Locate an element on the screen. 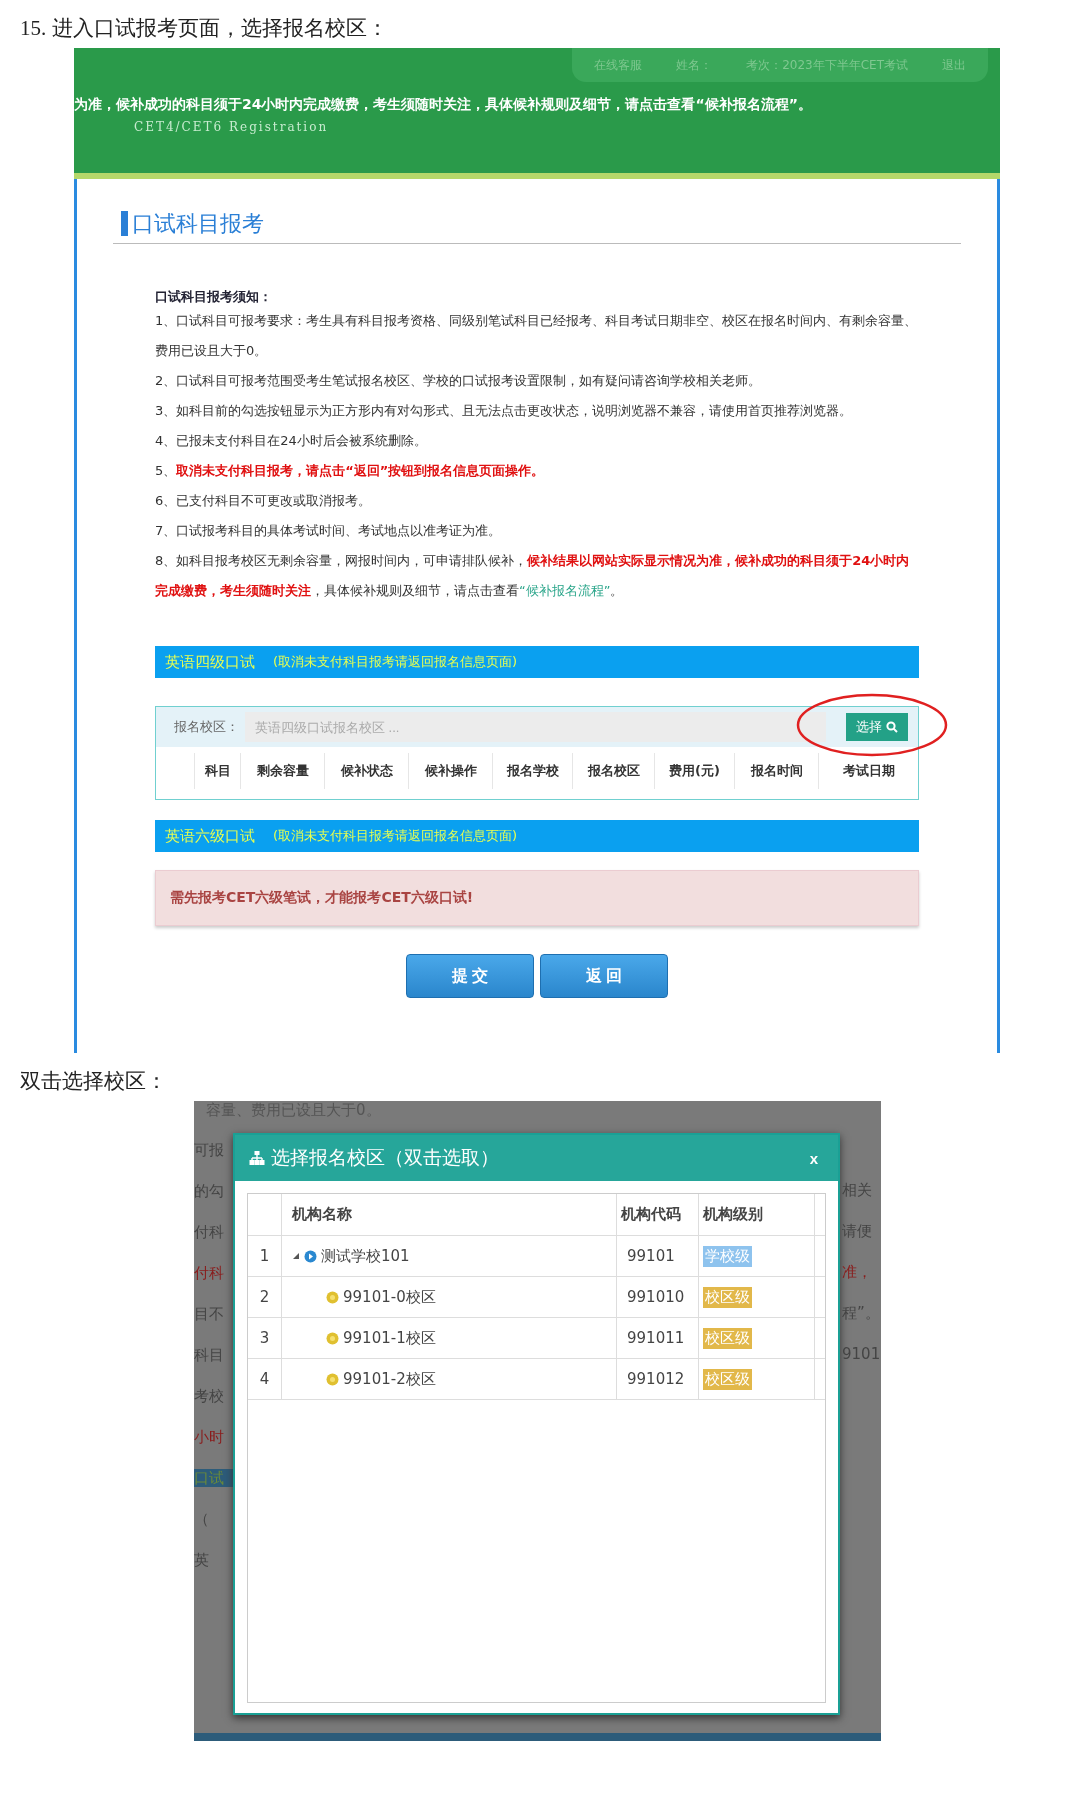 The image size is (1080, 1793). warning-alert: 需先报考CET六级笔试，才能报考CET六级口试! is located at coordinates (537, 898).